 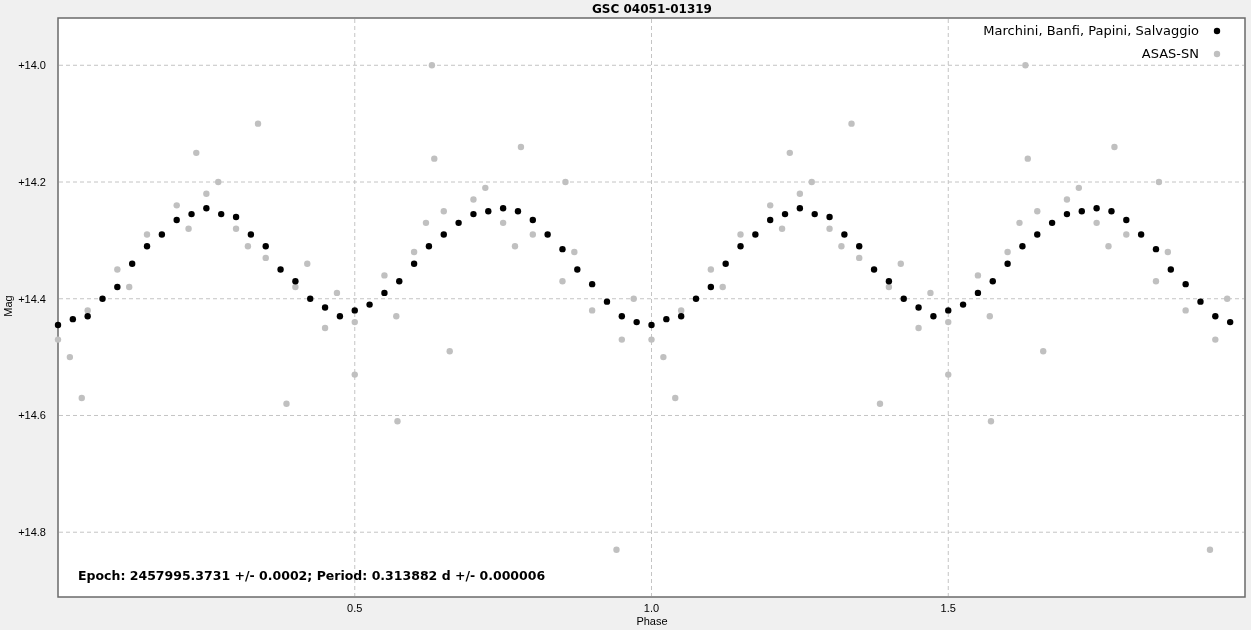 What do you see at coordinates (312, 575) in the screenshot?
I see `annotation-text: Epoch: 2457995.3731 +/- 0.0002; Period: 0.313882 d +/- 0.000006` at bounding box center [312, 575].